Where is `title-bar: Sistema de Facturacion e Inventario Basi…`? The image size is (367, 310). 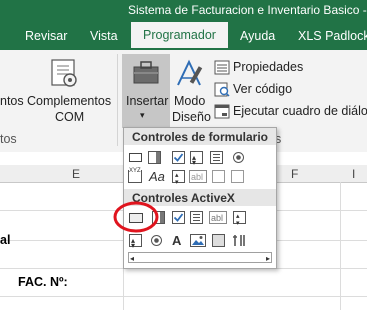 title-bar: Sistema de Facturacion e Inventario Basi… is located at coordinates (183, 11).